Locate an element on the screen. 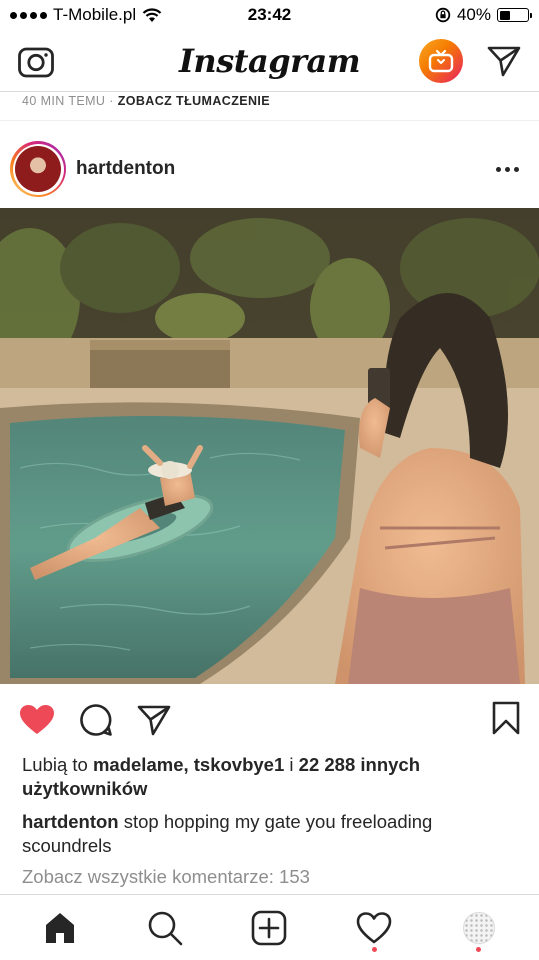 The image size is (539, 960). post-header: hartdenton is located at coordinates (269, 169).